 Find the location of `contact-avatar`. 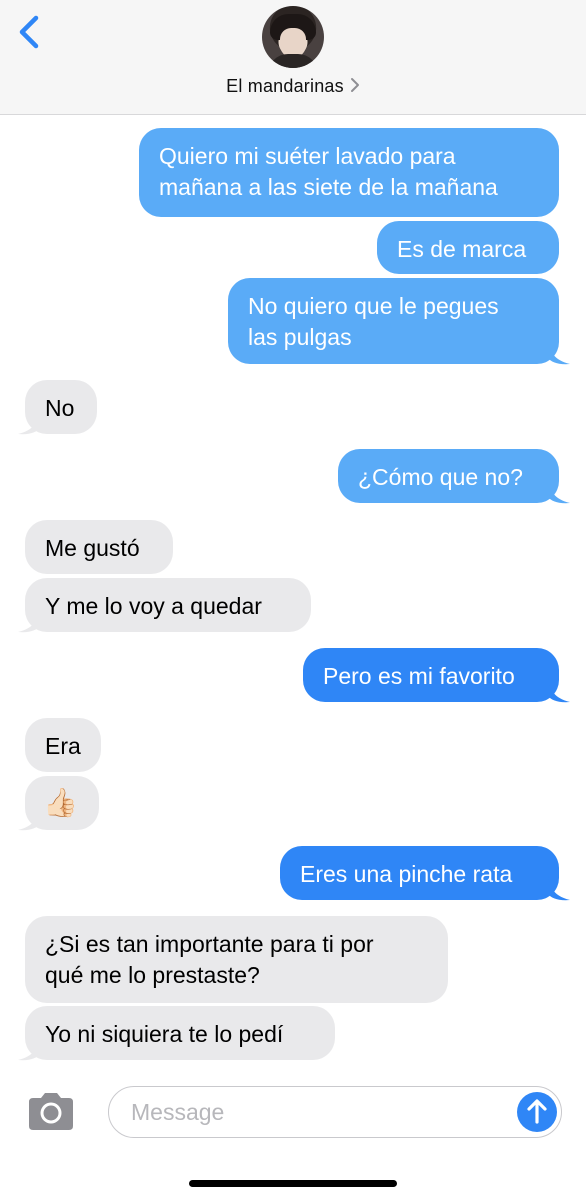

contact-avatar is located at coordinates (293, 37).